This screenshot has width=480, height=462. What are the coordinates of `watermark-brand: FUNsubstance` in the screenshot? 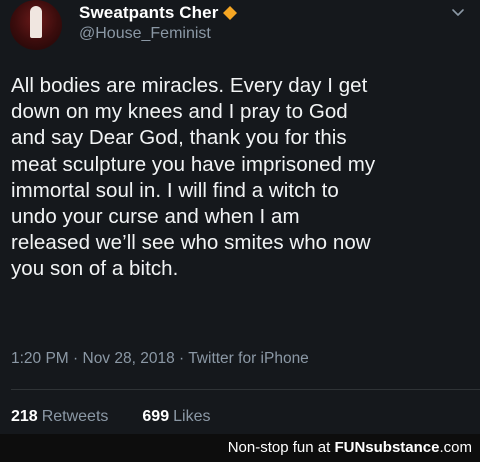 It's located at (387, 447).